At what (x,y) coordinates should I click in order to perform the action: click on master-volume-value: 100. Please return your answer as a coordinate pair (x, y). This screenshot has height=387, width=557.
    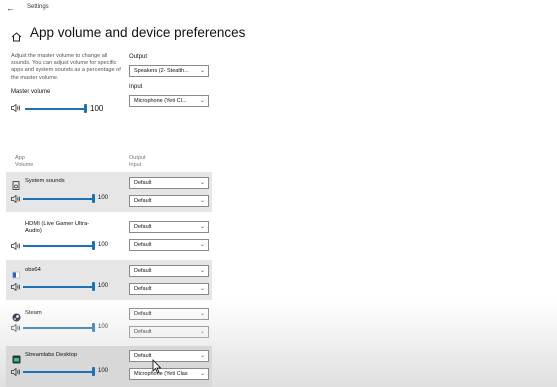
    Looking at the image, I should click on (97, 108).